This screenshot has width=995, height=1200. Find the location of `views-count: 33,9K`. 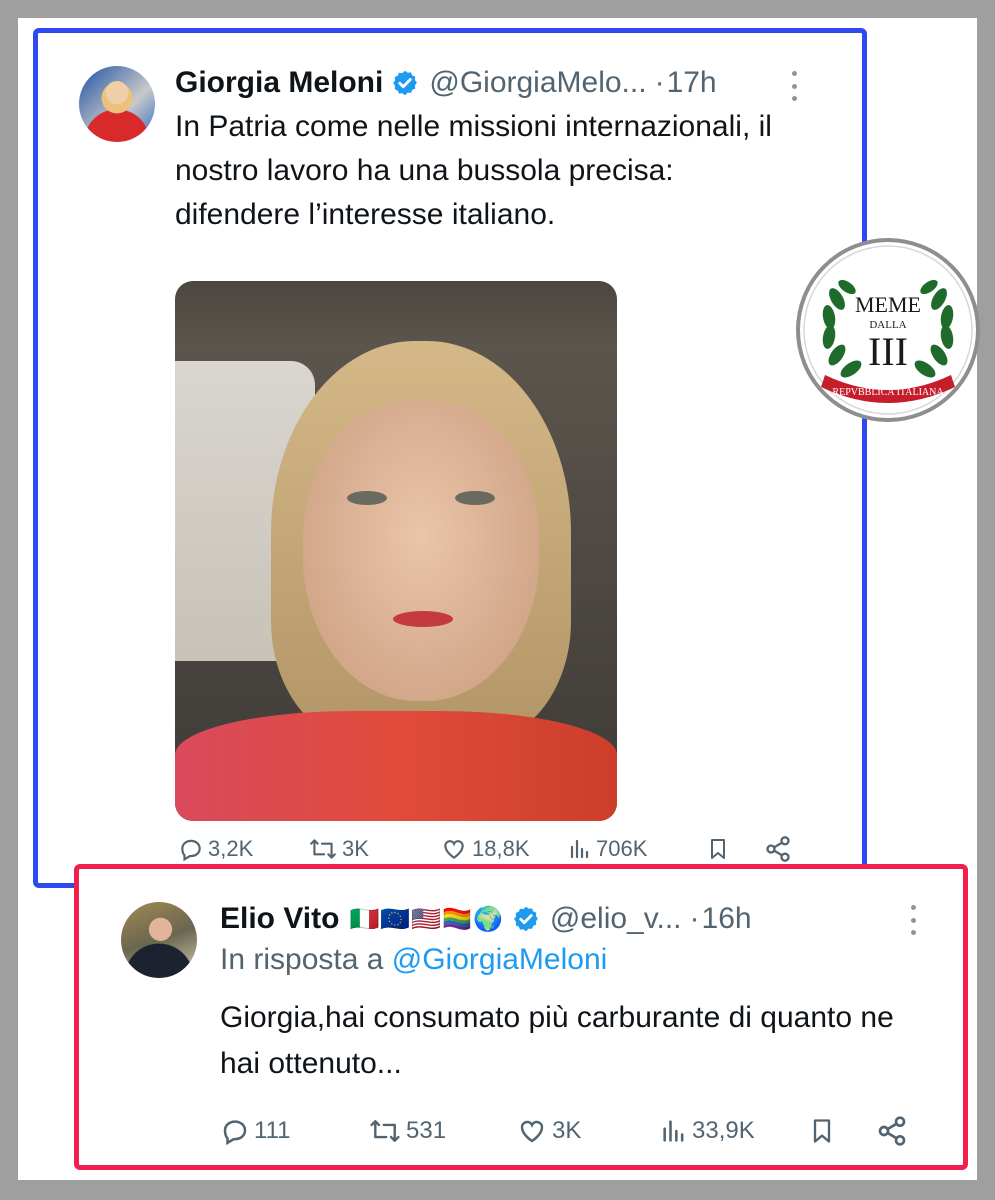

views-count: 33,9K is located at coordinates (723, 1130).